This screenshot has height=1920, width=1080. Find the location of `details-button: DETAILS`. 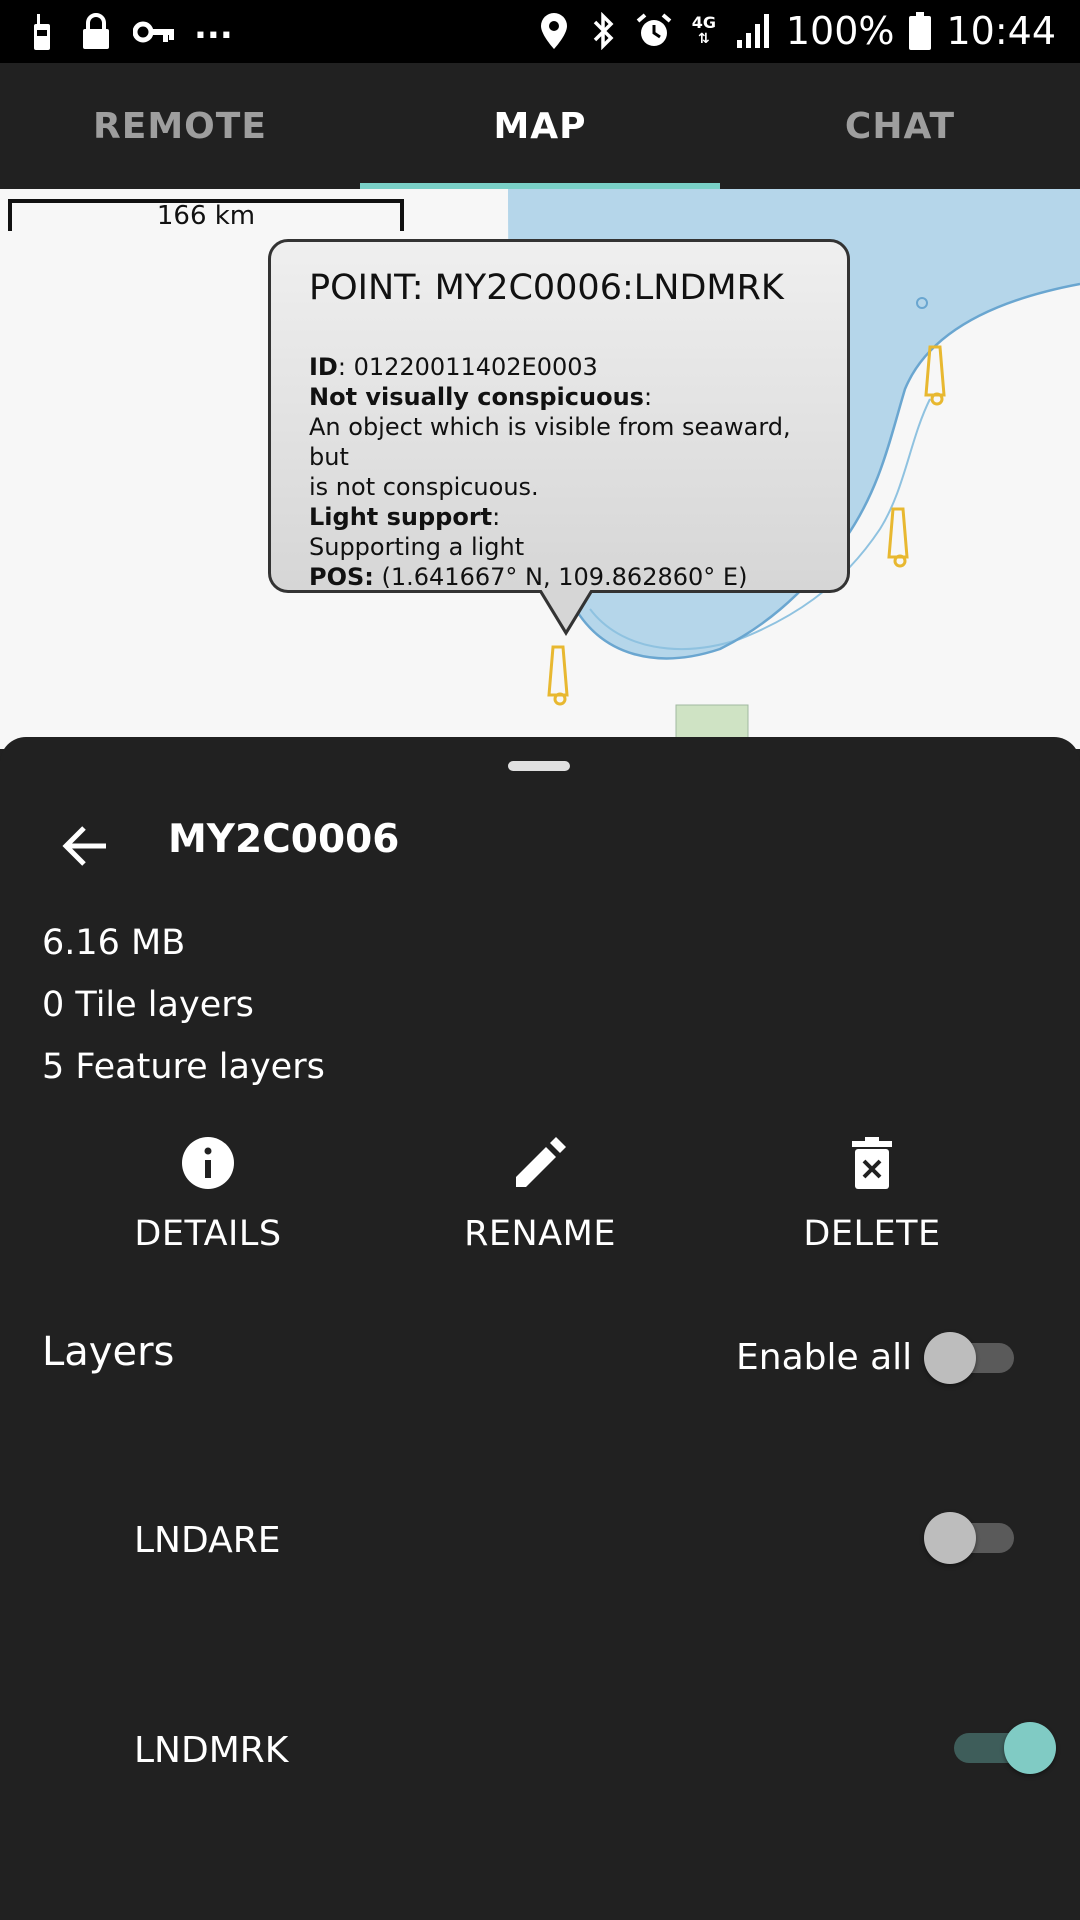

details-button: DETAILS is located at coordinates (208, 1193).